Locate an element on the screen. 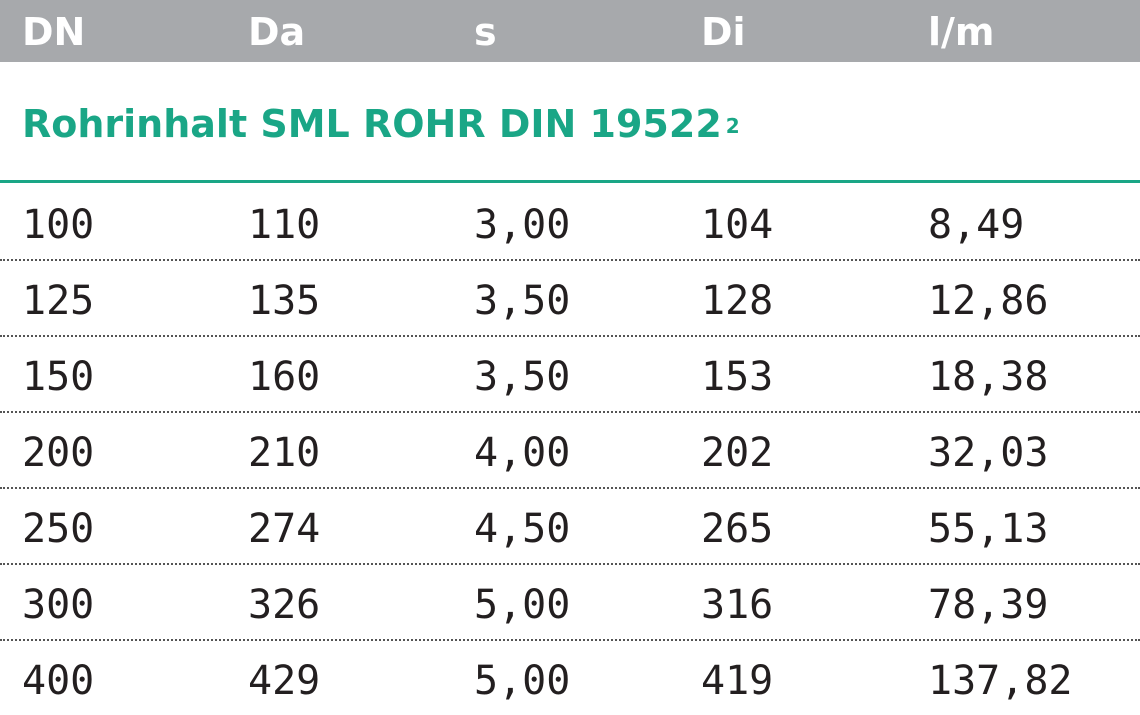  section-title-text: Rohrinhalt SML ROHR DIN 19522 is located at coordinates (372, 124).